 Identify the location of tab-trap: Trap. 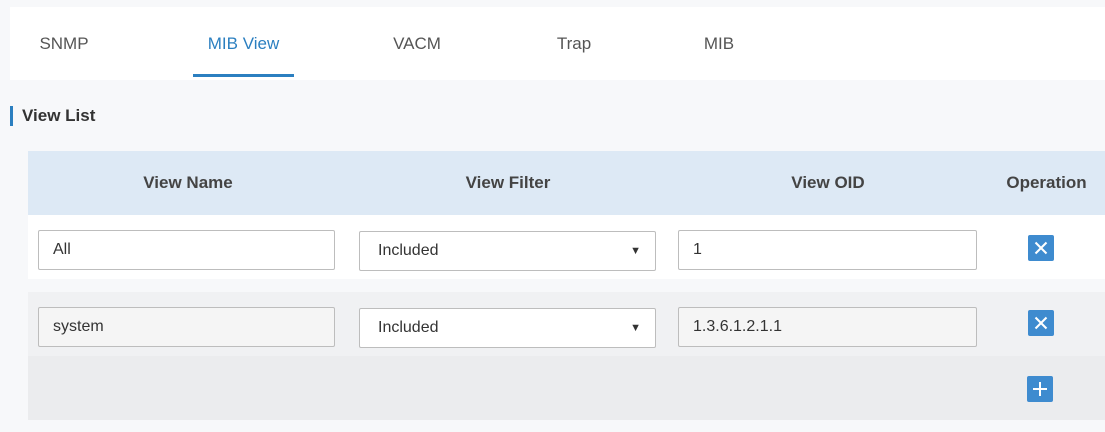
(574, 43).